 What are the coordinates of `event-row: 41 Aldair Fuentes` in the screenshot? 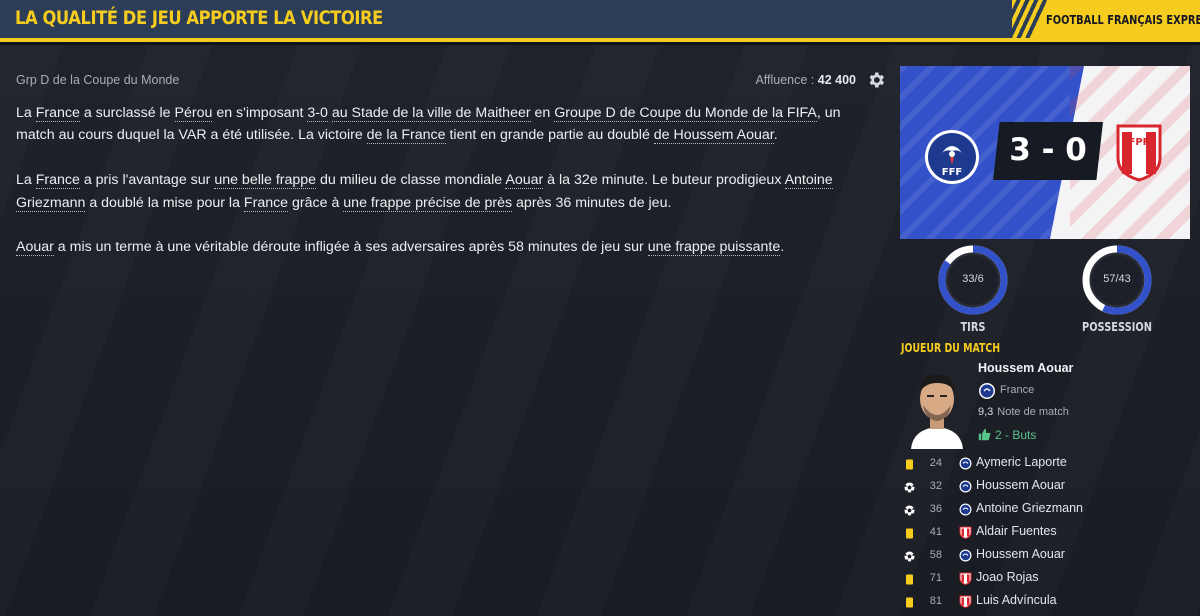 It's located at (1050, 534).